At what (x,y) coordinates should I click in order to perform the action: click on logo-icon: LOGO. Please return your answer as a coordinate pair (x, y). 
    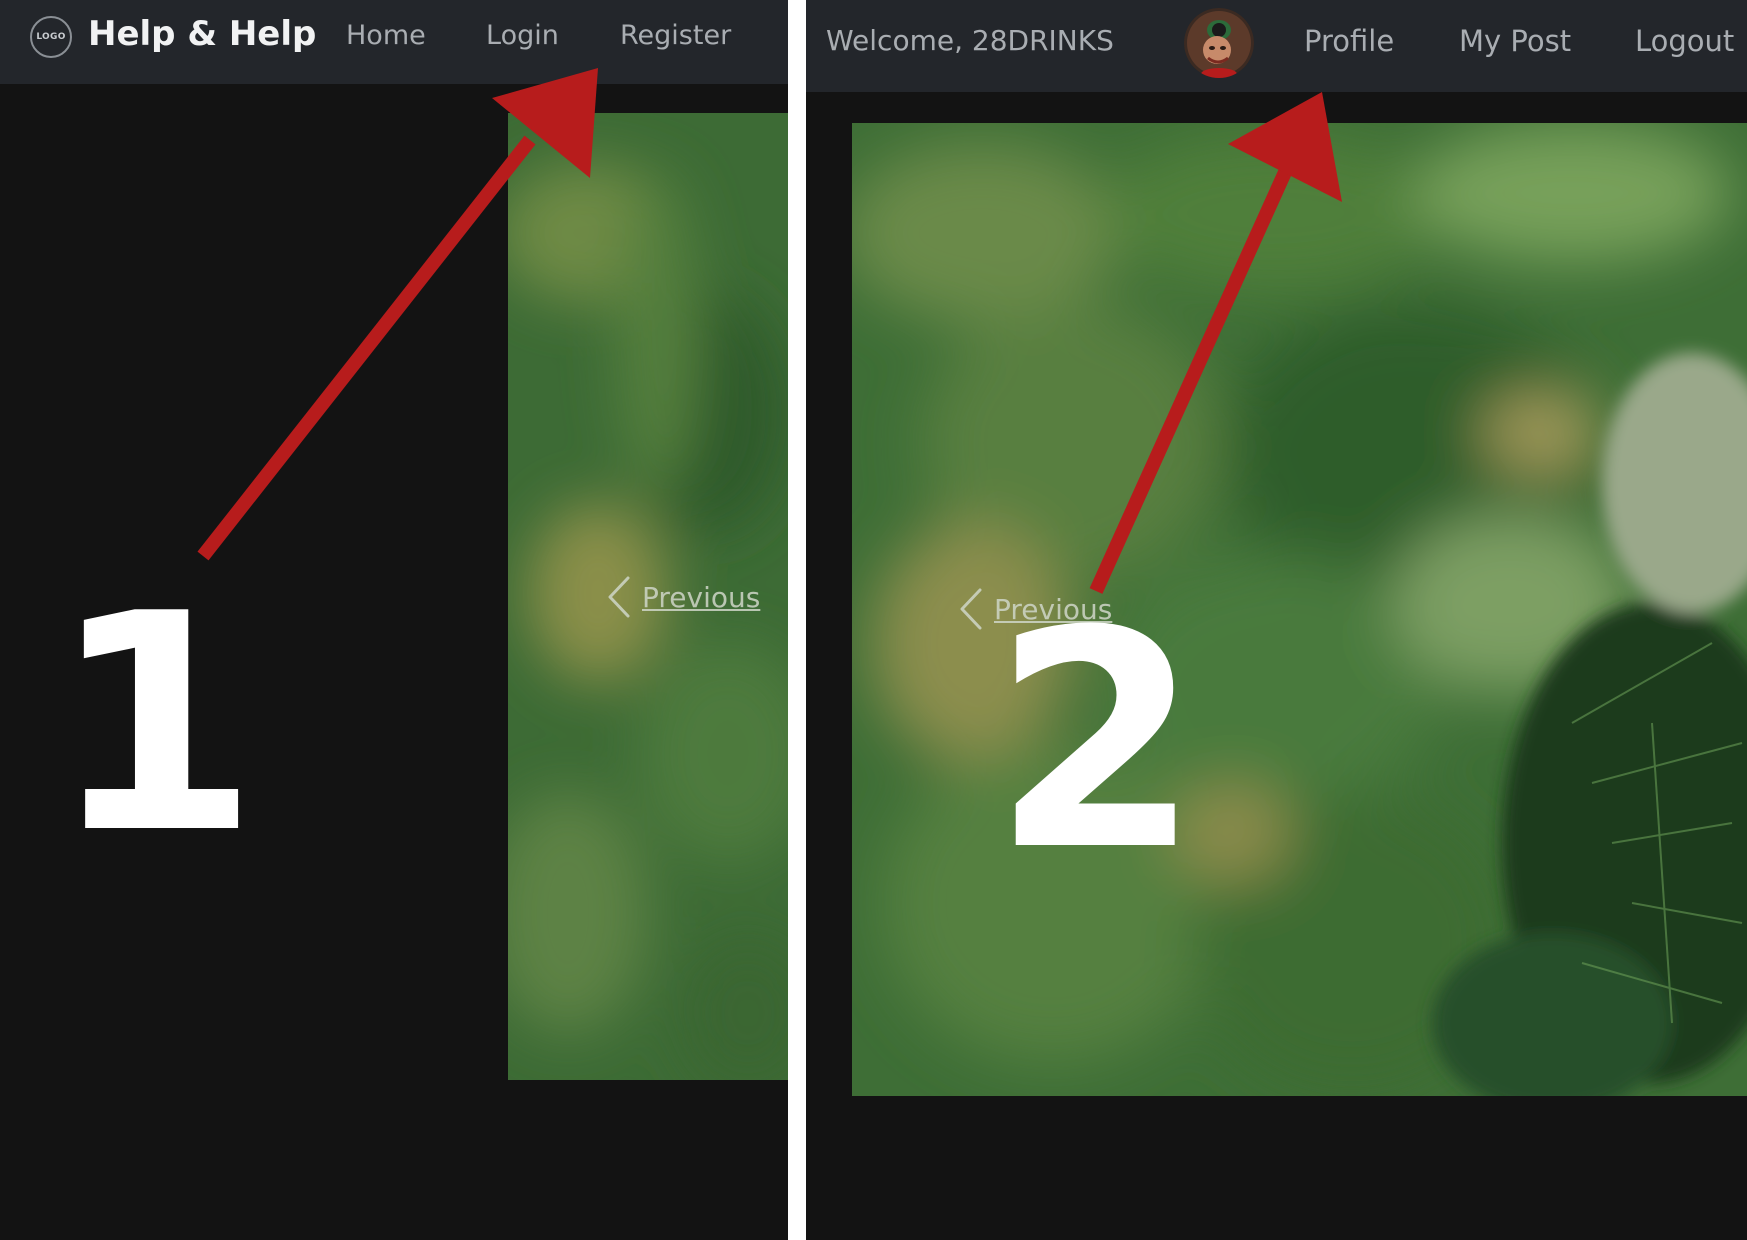
    Looking at the image, I should click on (51, 37).